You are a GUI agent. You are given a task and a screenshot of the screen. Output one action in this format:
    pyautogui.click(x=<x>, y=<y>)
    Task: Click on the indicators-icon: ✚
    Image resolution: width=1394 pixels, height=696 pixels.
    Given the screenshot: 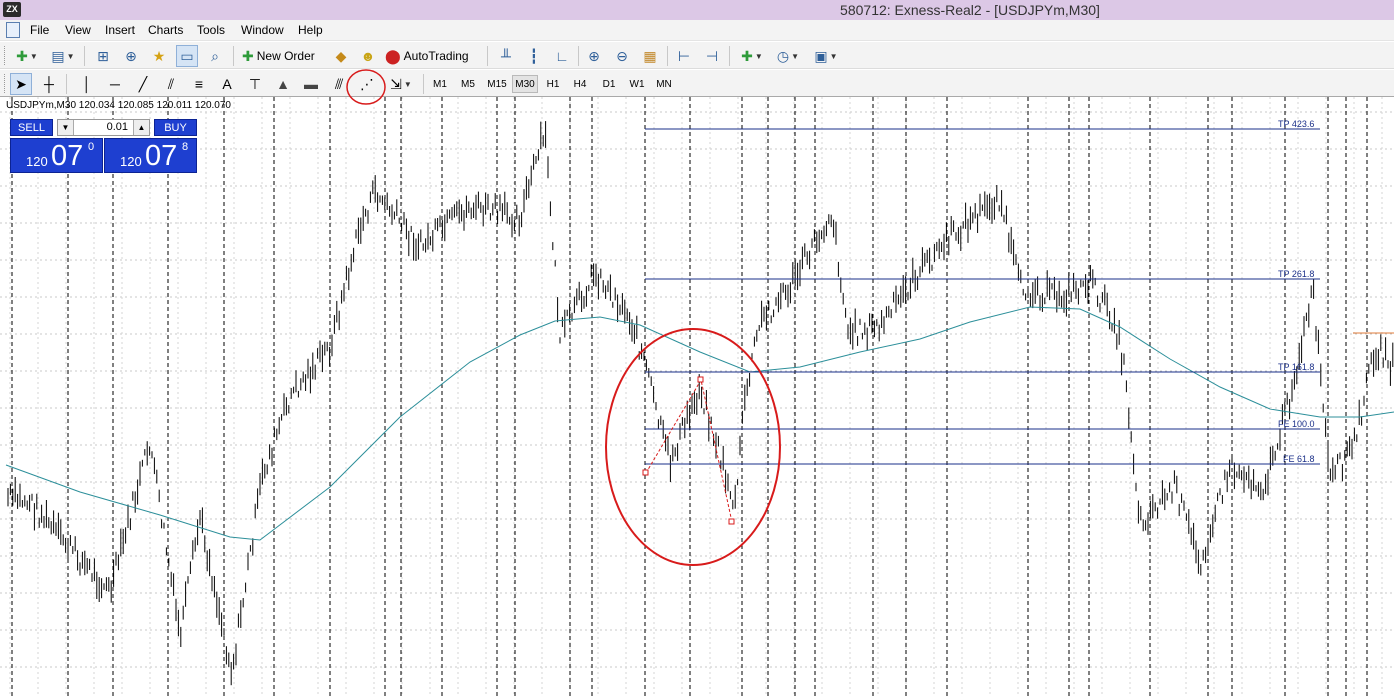 What is the action you would take?
    pyautogui.click(x=747, y=55)
    